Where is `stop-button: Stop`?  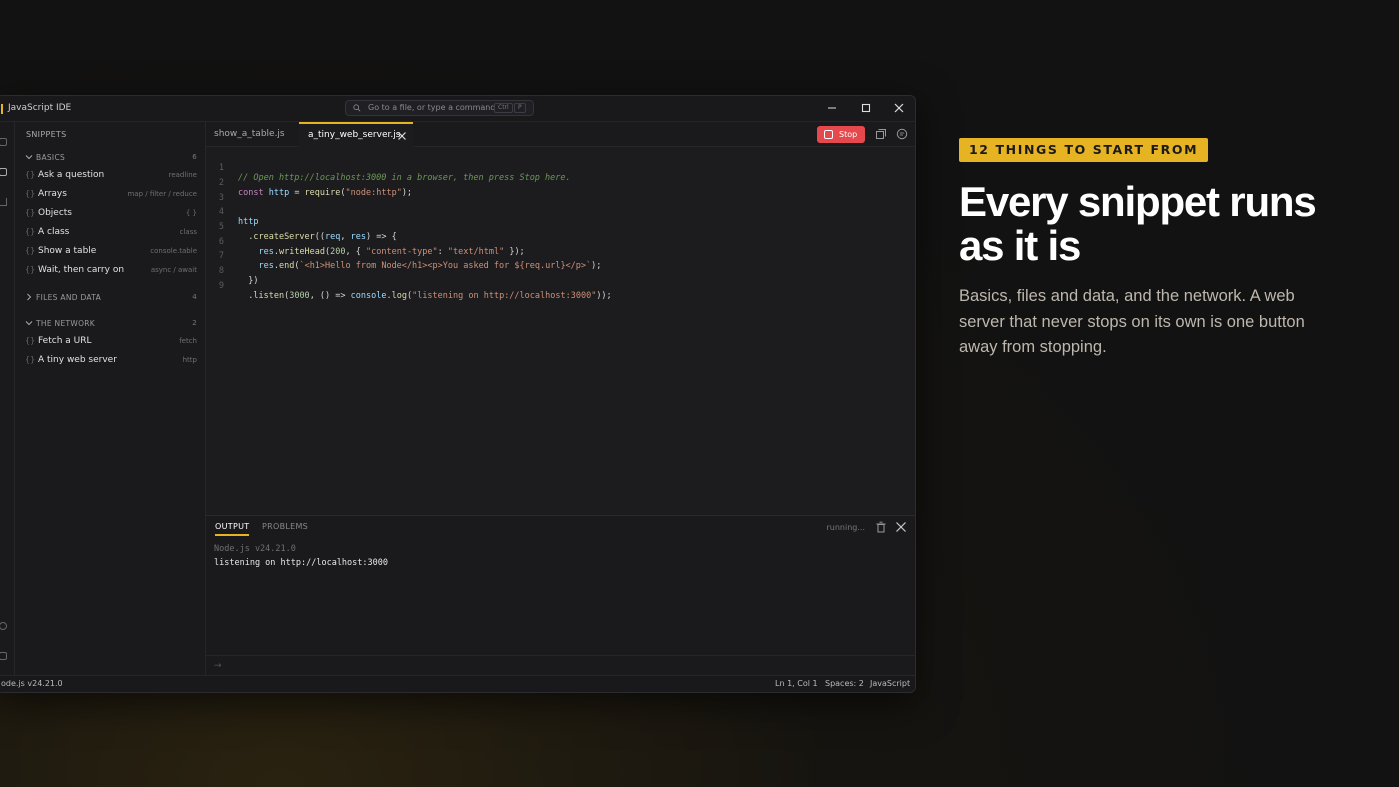
stop-button: Stop is located at coordinates (841, 134).